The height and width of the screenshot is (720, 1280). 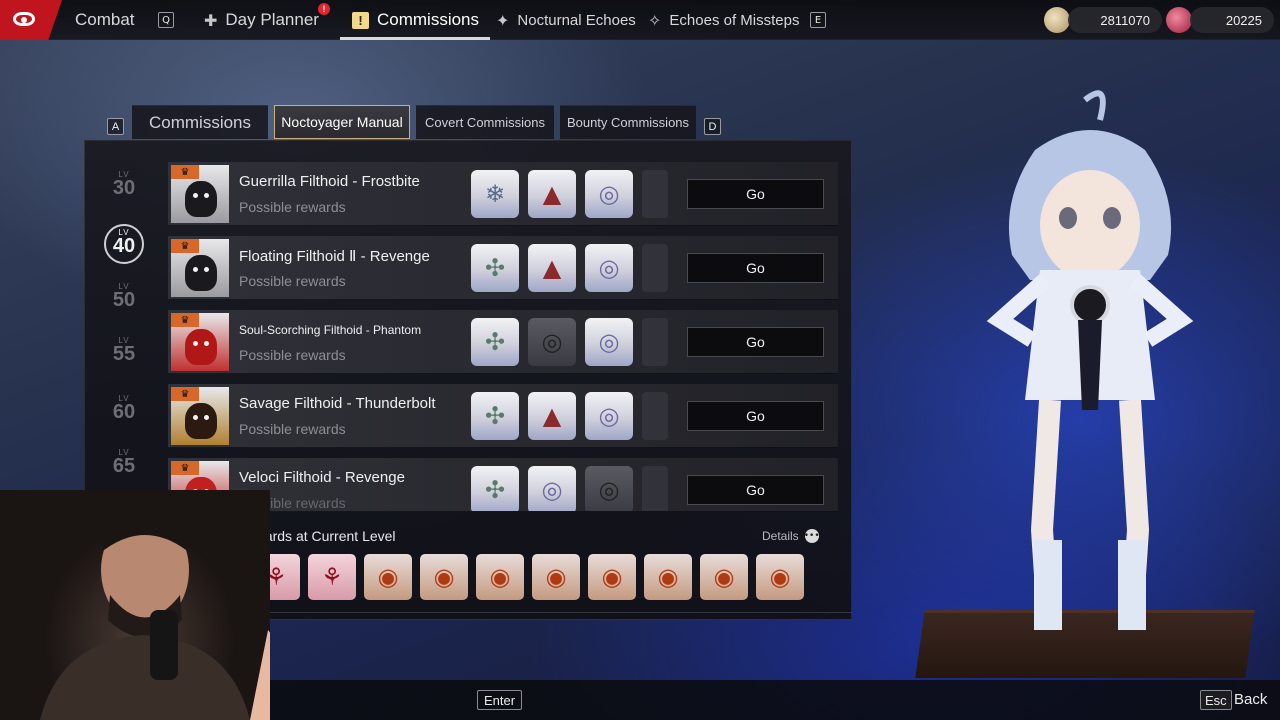 I want to click on nav-echoes-of-missteps: ✧ Echoes of Missteps, so click(x=723, y=20).